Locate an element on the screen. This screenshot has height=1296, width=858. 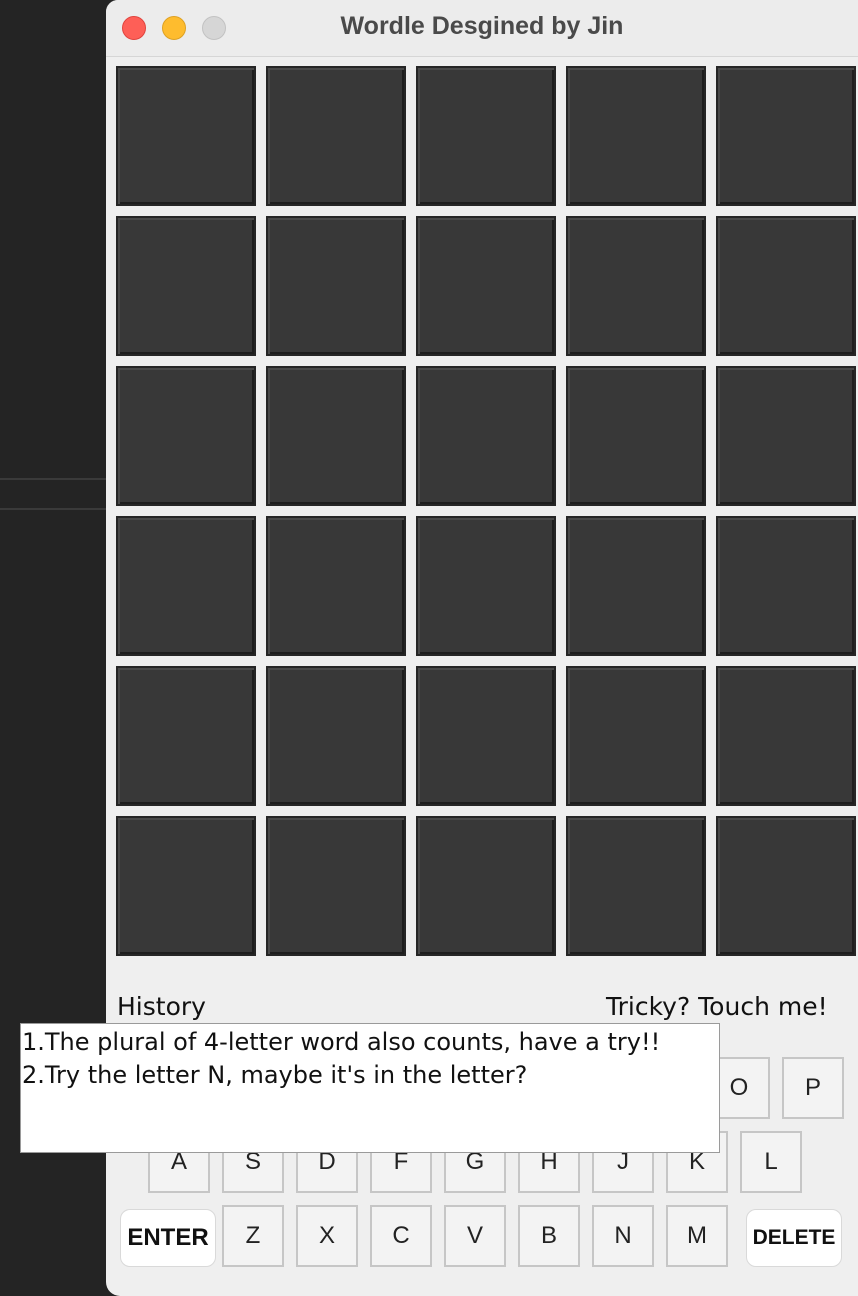
key-p: P is located at coordinates (813, 1088).